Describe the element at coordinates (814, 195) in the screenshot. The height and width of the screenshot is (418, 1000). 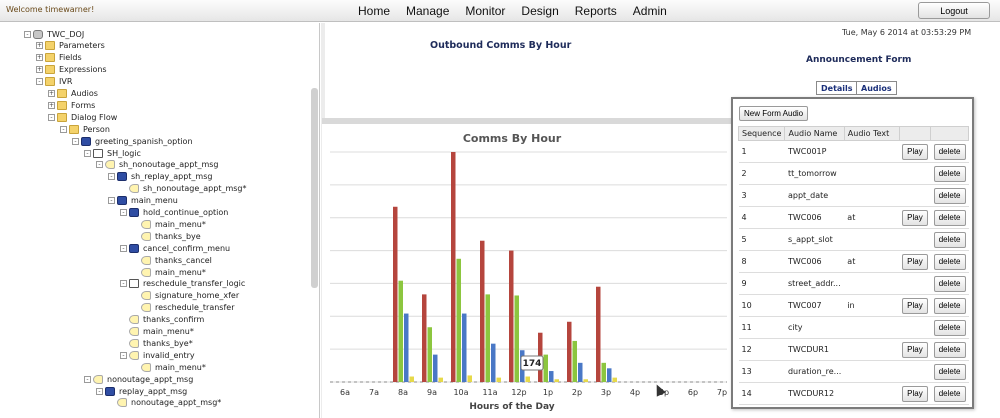
I see `audio-name-link: appt_date` at that location.